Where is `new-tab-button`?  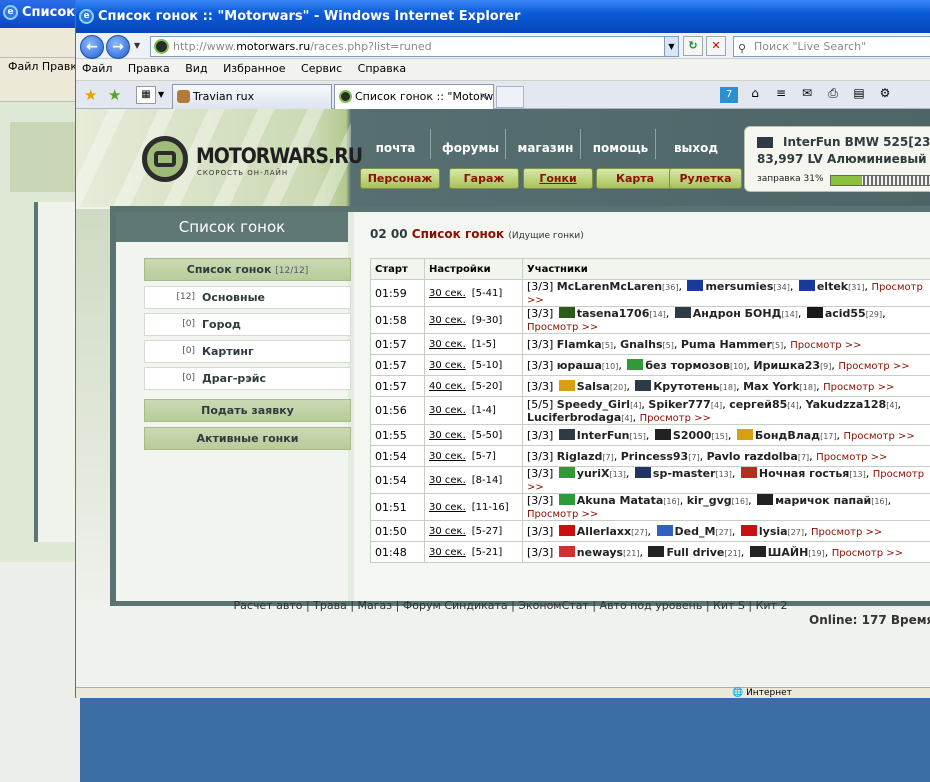
new-tab-button is located at coordinates (510, 97).